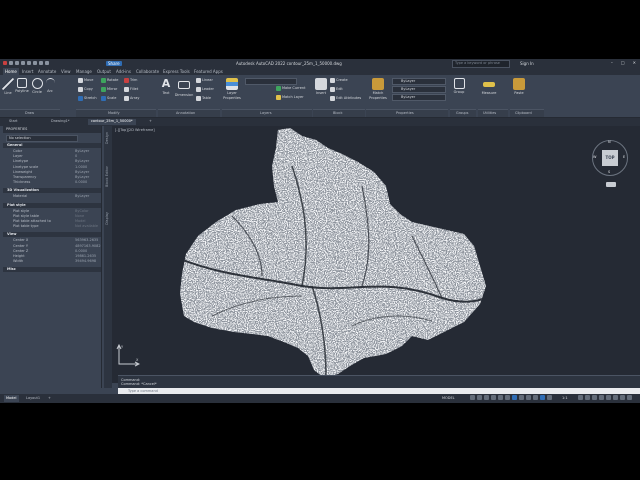 The width and height of the screenshot is (640, 480). Describe the element at coordinates (601, 397) in the screenshot. I see `quick-properties-icon` at that location.